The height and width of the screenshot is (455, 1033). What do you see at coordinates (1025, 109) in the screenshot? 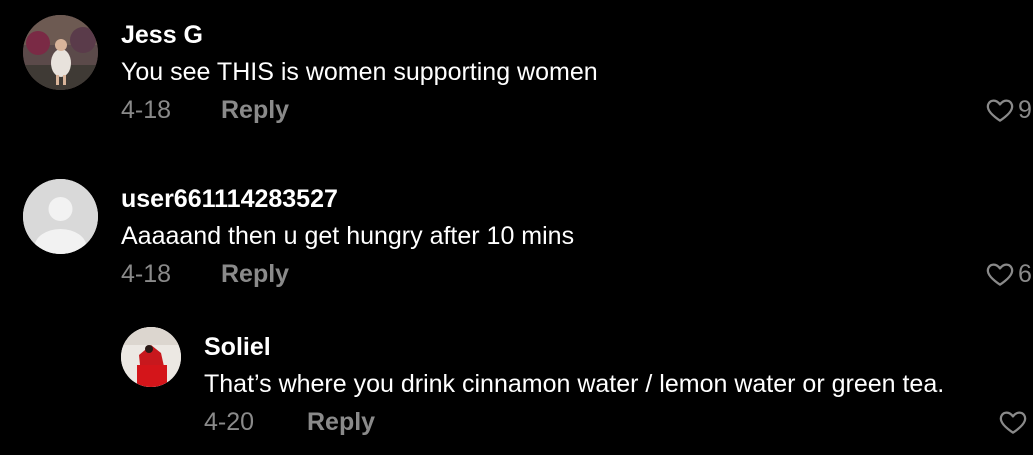
I see `like-count: 9` at bounding box center [1025, 109].